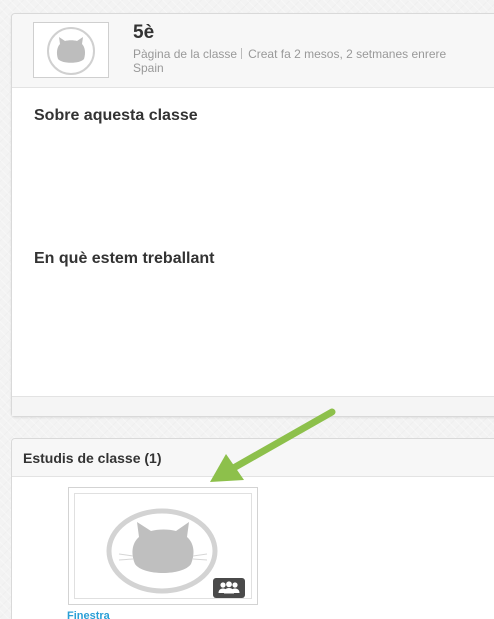 The width and height of the screenshot is (494, 619). I want to click on page-type-label: Pàgina de la classe, so click(185, 54).